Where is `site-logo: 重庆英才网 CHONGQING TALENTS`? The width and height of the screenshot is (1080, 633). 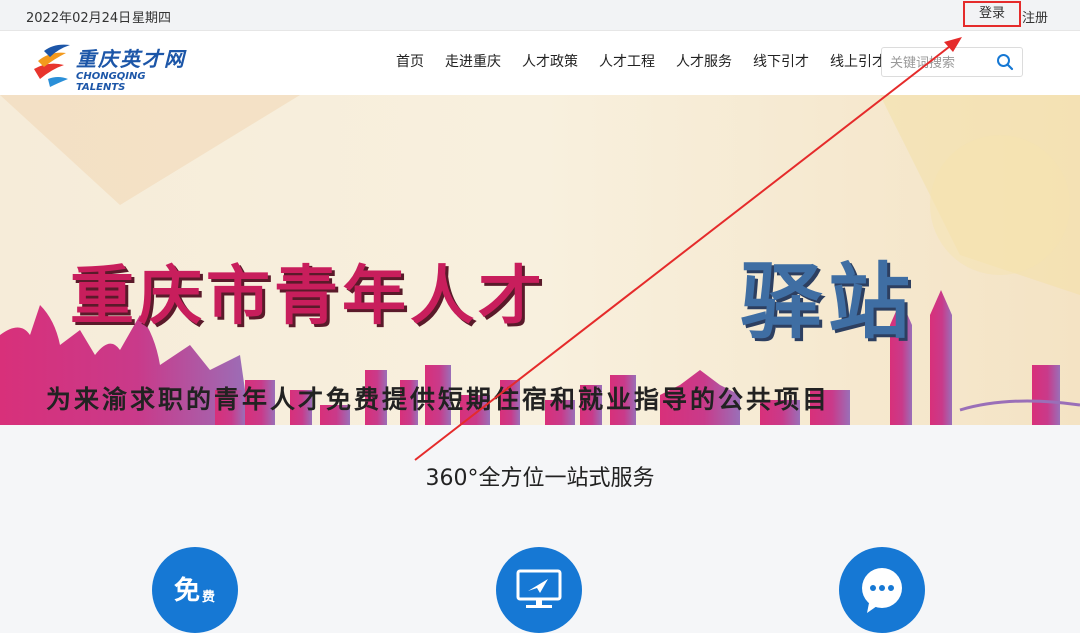 site-logo: 重庆英才网 CHONGQING TALENTS is located at coordinates (110, 66).